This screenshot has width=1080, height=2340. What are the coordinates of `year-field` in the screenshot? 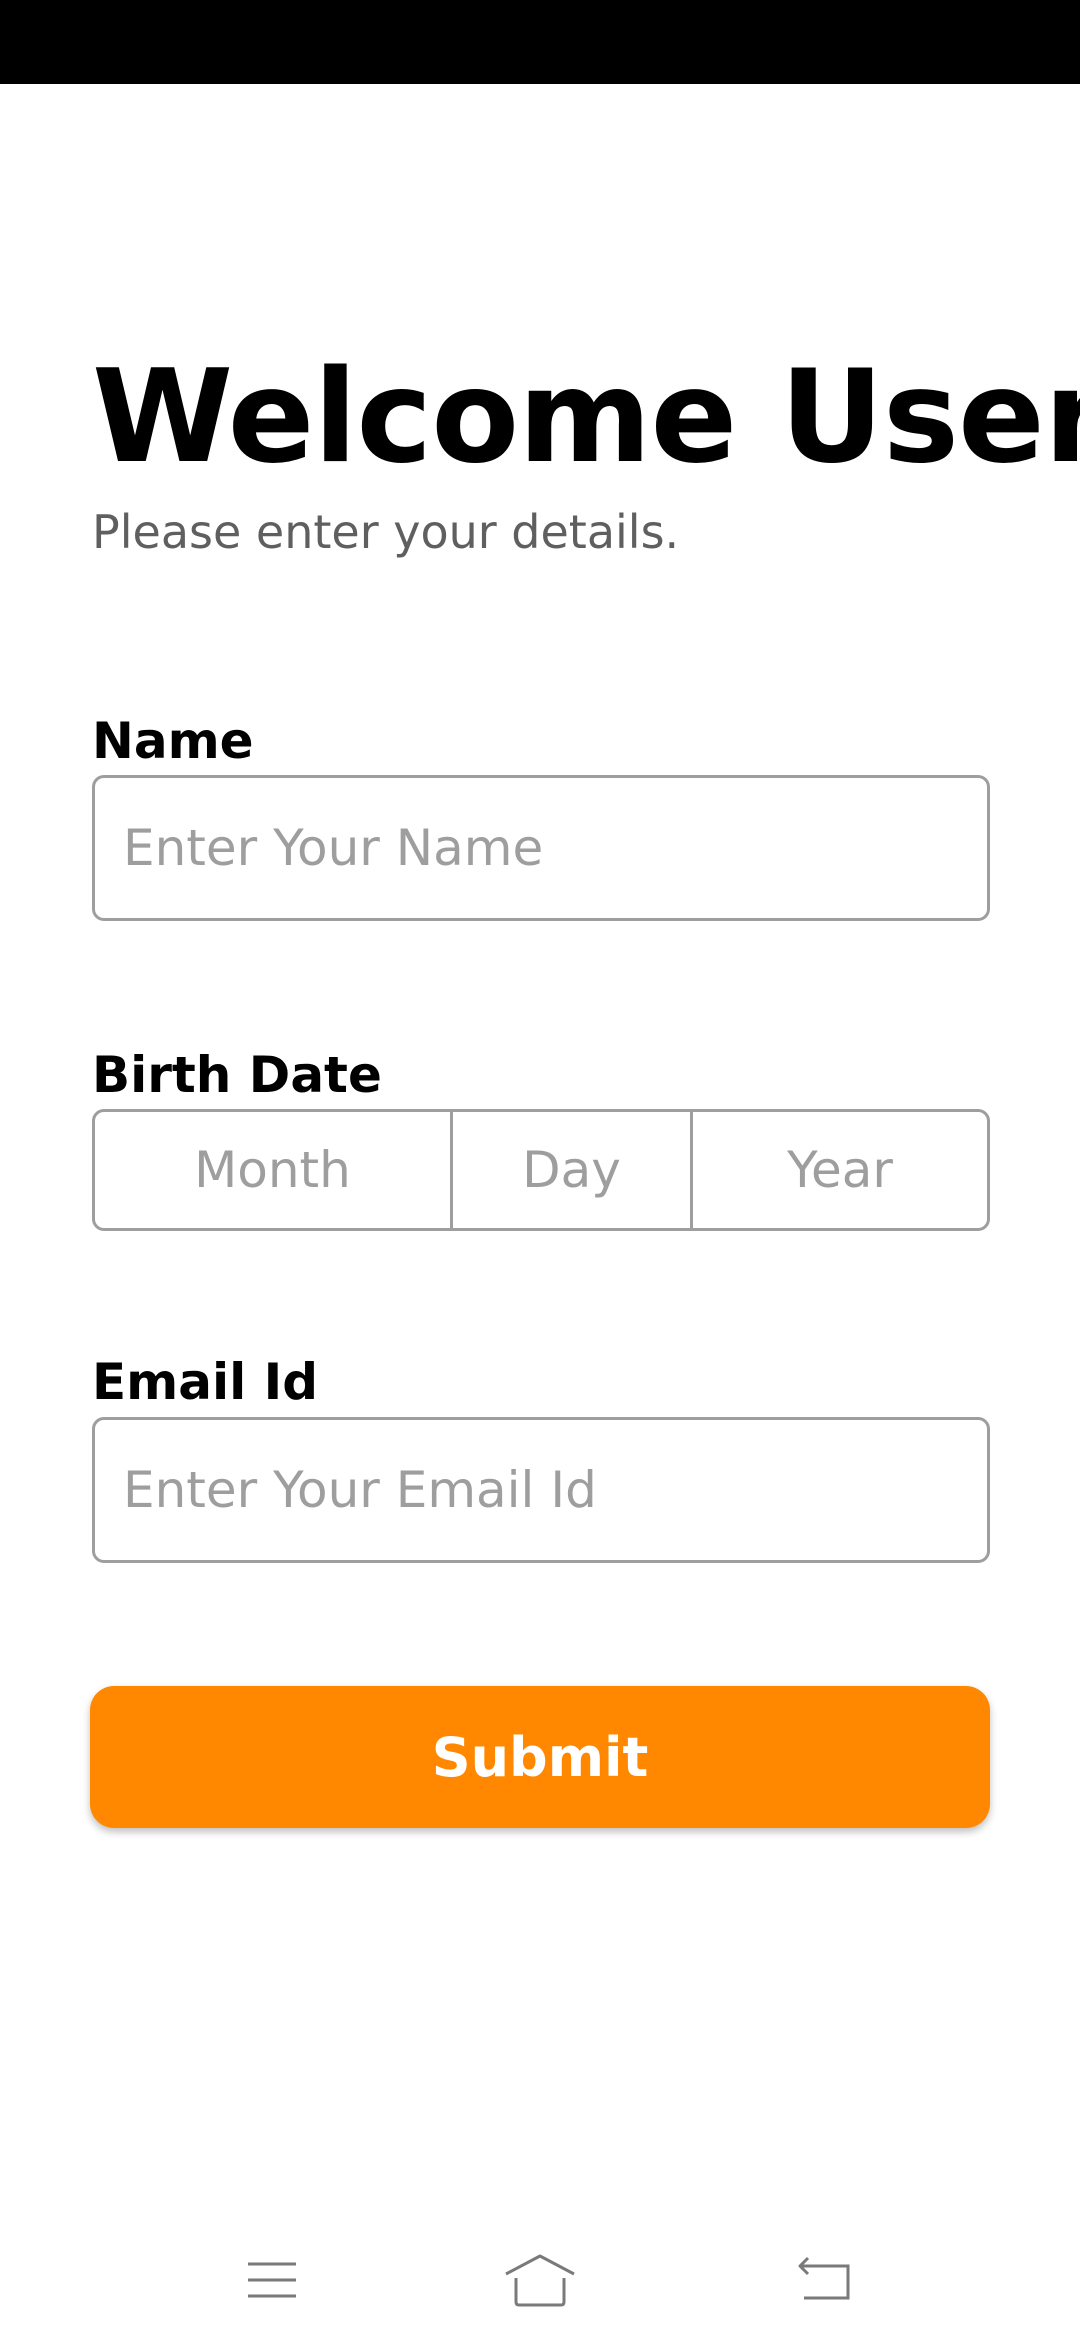 It's located at (840, 1170).